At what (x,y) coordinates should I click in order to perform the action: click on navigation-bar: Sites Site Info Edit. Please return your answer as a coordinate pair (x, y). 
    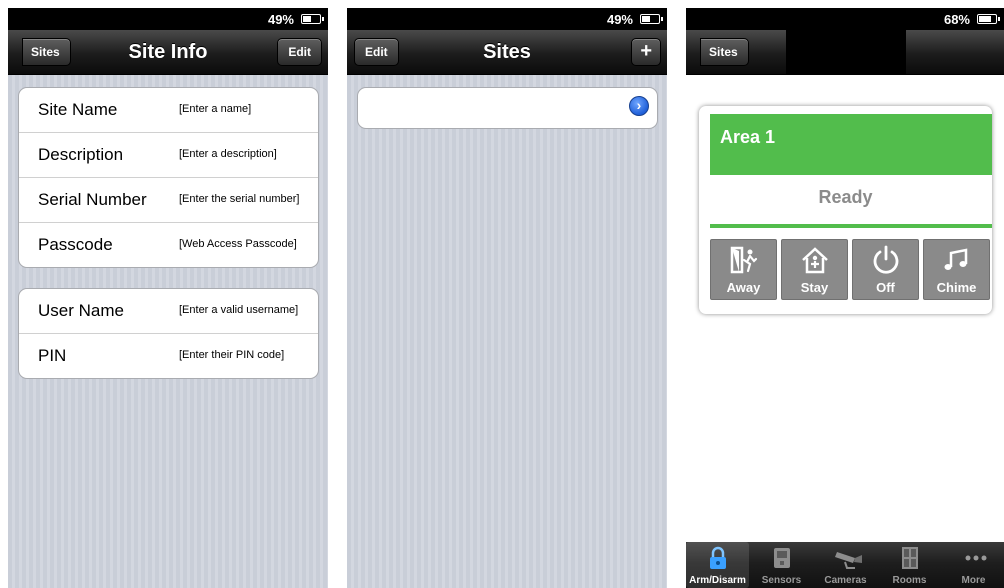
    Looking at the image, I should click on (168, 52).